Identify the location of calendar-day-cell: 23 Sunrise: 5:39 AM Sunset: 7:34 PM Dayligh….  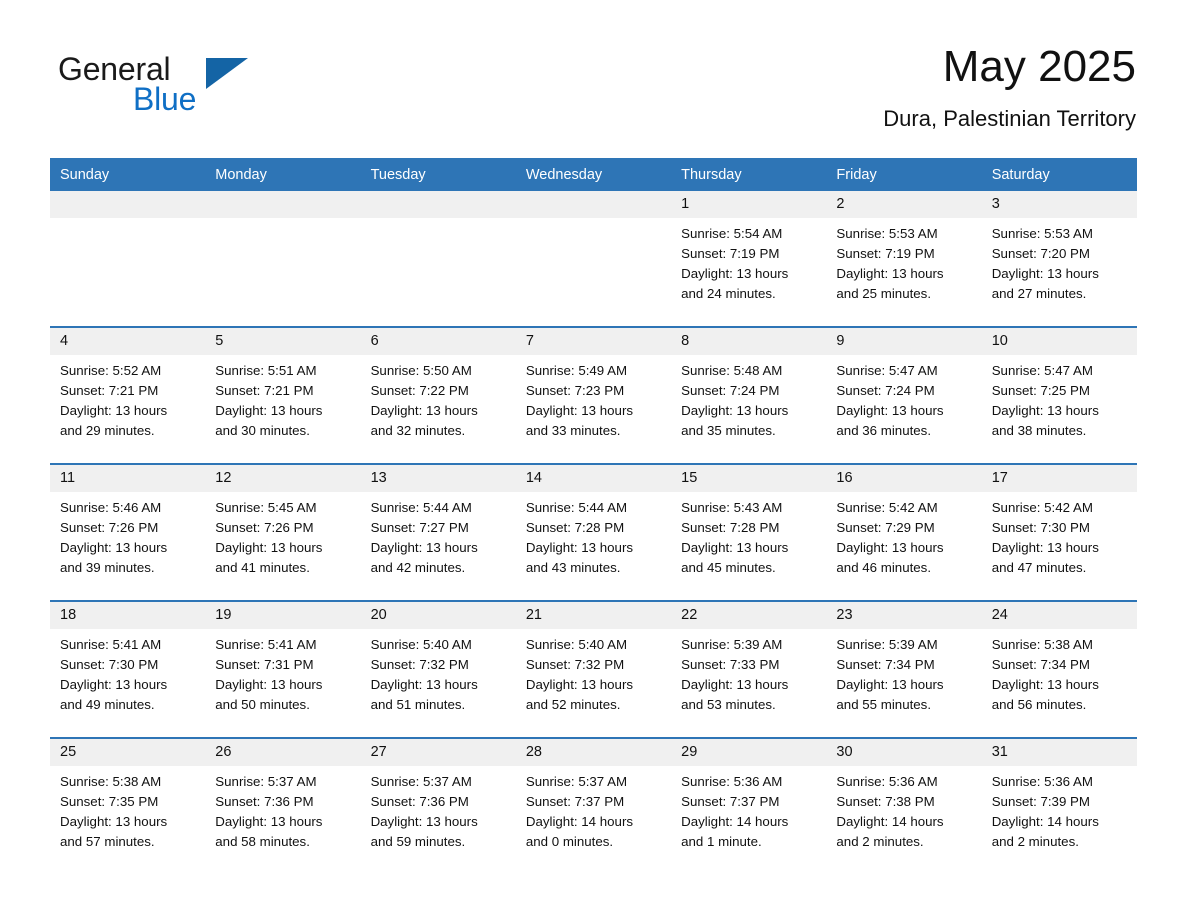
(904, 669).